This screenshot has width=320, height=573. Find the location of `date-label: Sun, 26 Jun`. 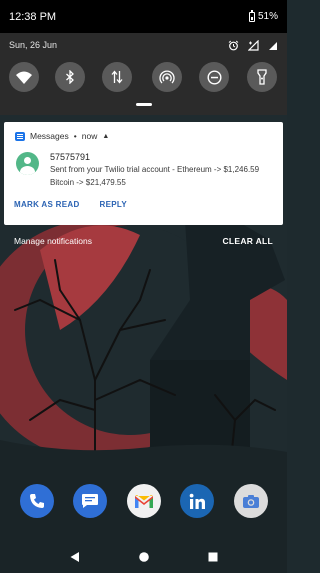

date-label: Sun, 26 Jun is located at coordinates (33, 45).